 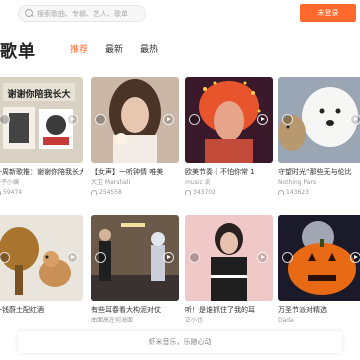 What do you see at coordinates (319, 310) in the screenshot?
I see `playlist-title: 万圣节派对精选` at bounding box center [319, 310].